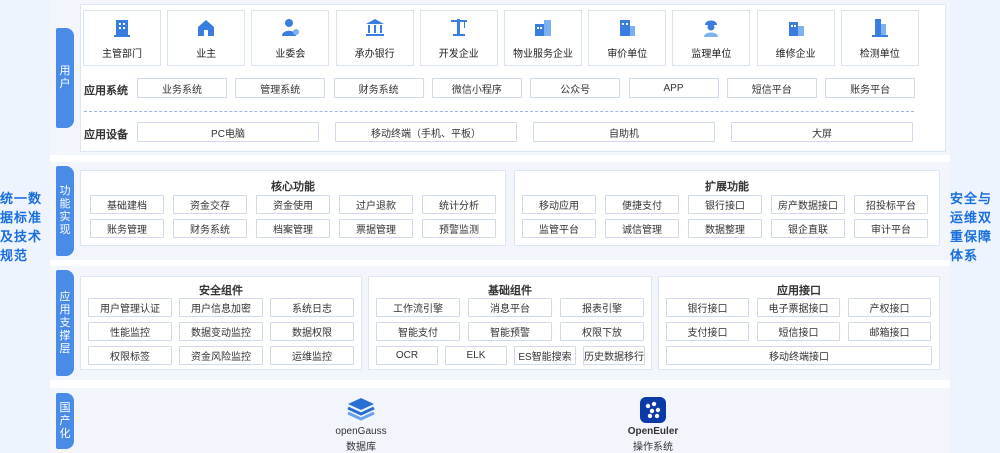  I want to click on system-chip: 业务系统, so click(182, 88).